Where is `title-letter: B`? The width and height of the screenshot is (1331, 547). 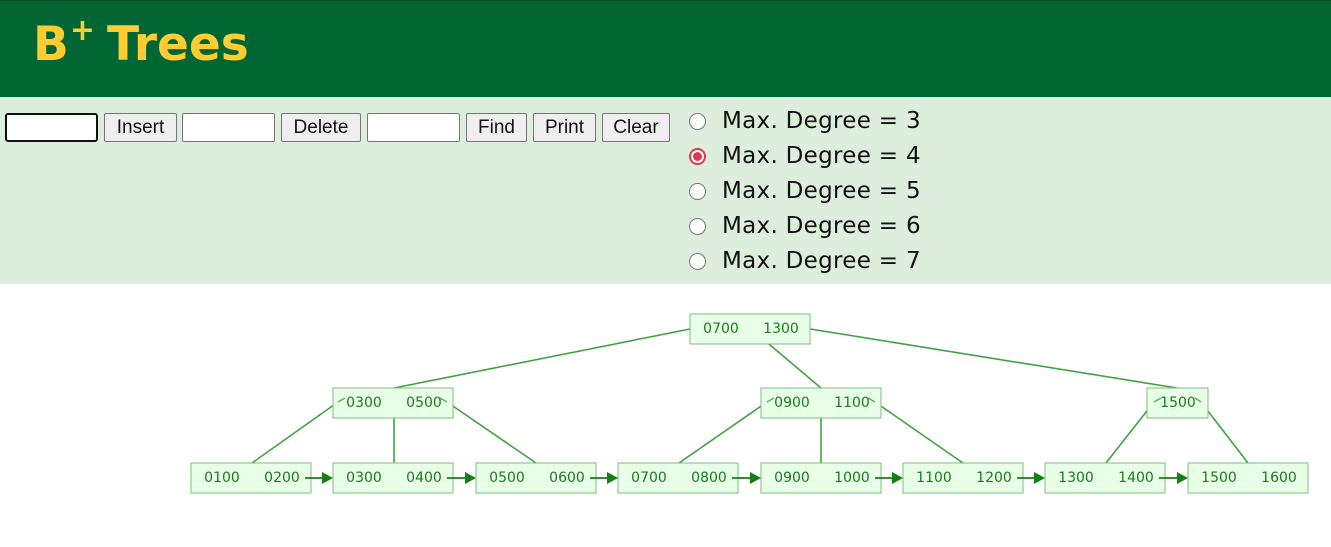 title-letter: B is located at coordinates (51, 44).